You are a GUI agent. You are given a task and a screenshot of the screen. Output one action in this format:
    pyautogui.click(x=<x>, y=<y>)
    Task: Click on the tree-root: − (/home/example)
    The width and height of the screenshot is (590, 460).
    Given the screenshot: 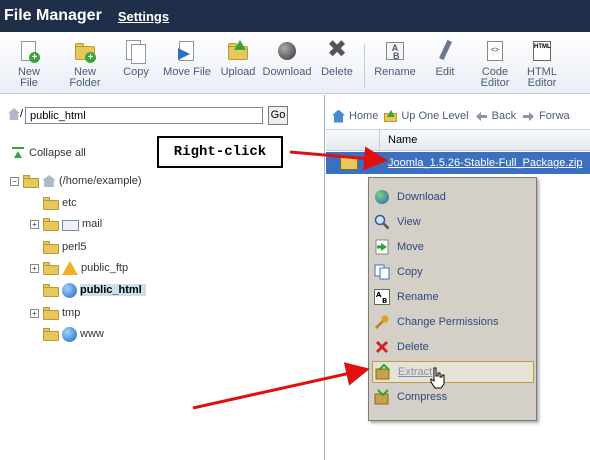 What is the action you would take?
    pyautogui.click(x=76, y=181)
    